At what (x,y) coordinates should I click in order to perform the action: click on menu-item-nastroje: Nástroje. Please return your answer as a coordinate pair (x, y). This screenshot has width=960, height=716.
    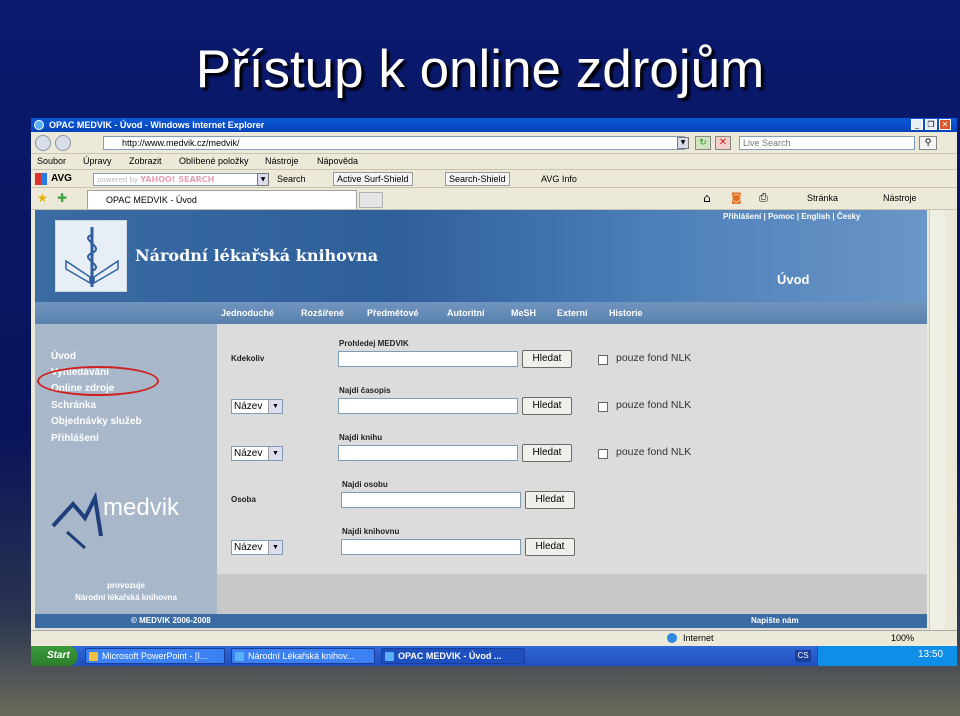
    Looking at the image, I should click on (282, 161).